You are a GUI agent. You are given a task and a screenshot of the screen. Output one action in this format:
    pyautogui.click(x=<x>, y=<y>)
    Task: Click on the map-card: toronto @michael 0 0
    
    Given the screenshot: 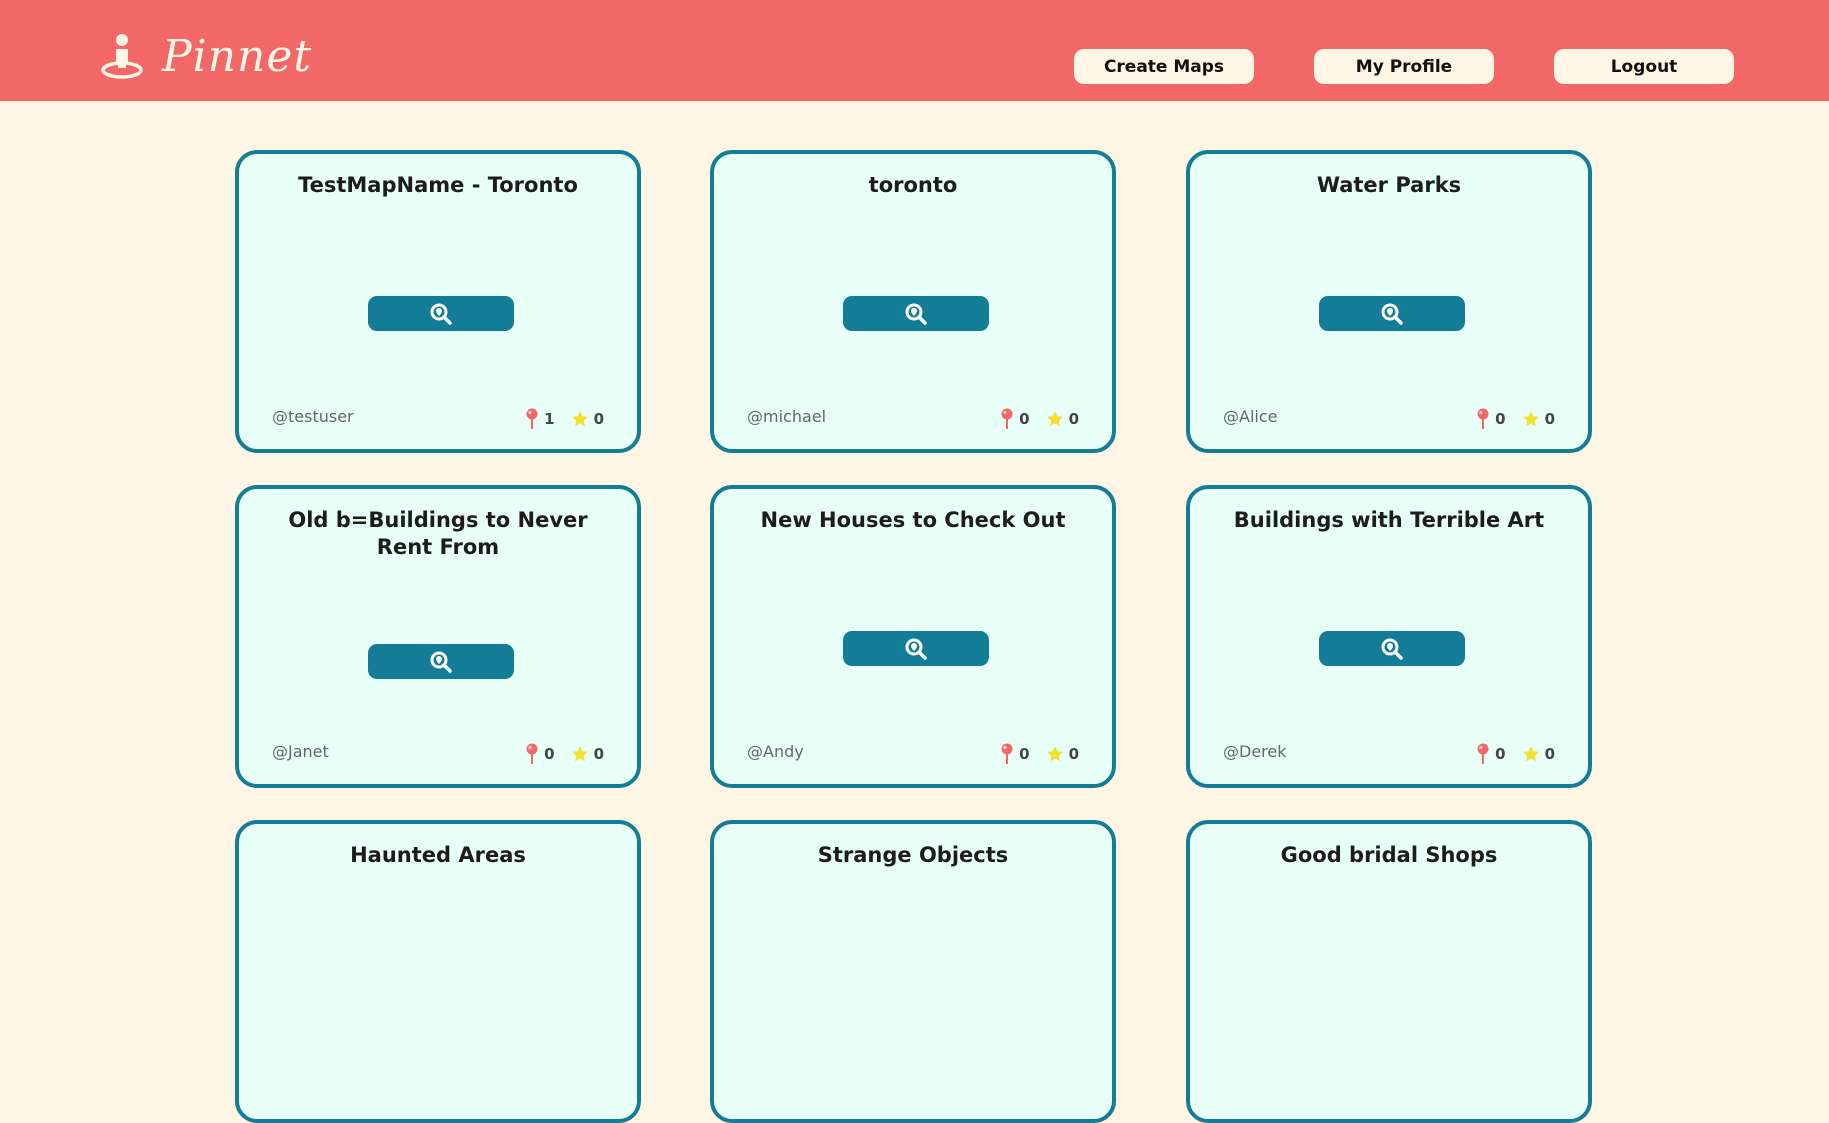 What is the action you would take?
    pyautogui.click(x=913, y=301)
    